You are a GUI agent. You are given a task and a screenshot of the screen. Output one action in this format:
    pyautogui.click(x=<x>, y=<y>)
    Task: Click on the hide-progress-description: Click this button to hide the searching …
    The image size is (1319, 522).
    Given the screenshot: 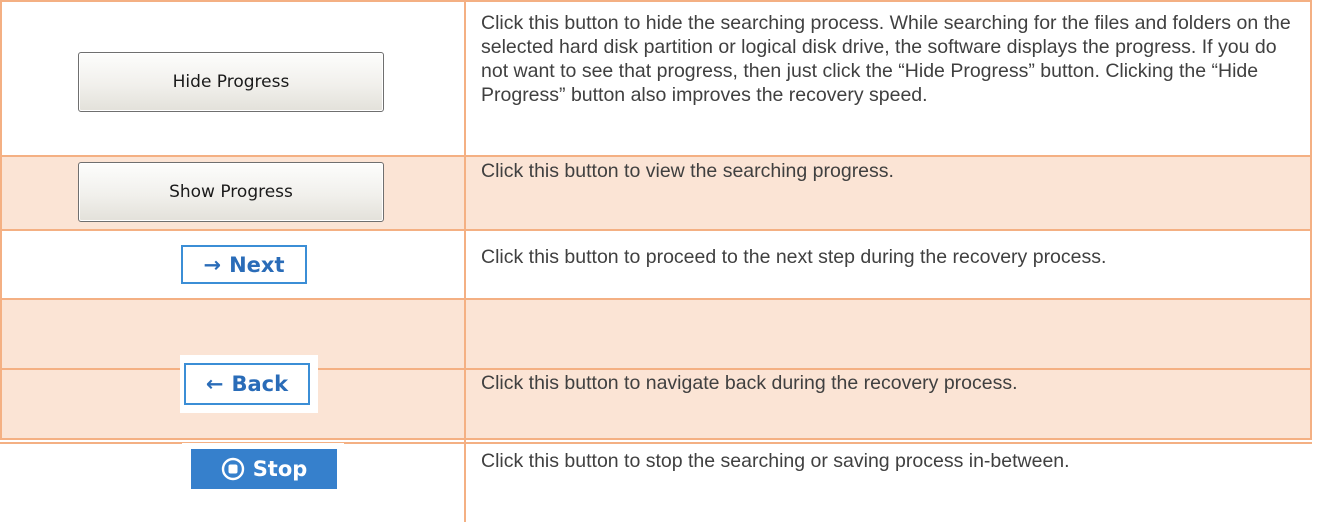 What is the action you would take?
    pyautogui.click(x=886, y=59)
    